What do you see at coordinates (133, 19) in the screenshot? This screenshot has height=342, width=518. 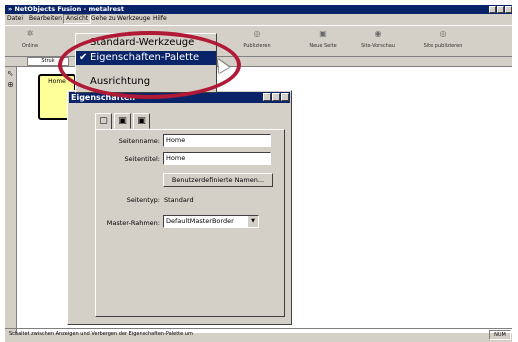 I see `menu-werkzeuge: Werkzeuge` at bounding box center [133, 19].